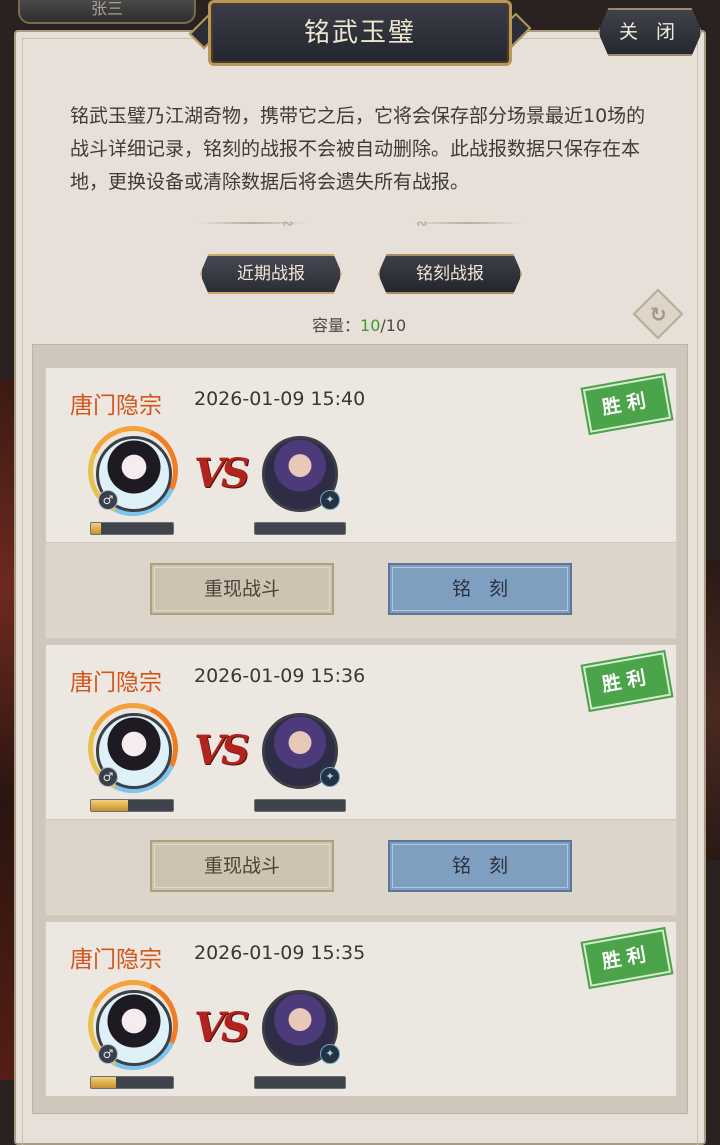 The image size is (720, 1145). Describe the element at coordinates (271, 274) in the screenshot. I see `tab-recent-reports: 近期战报` at that location.